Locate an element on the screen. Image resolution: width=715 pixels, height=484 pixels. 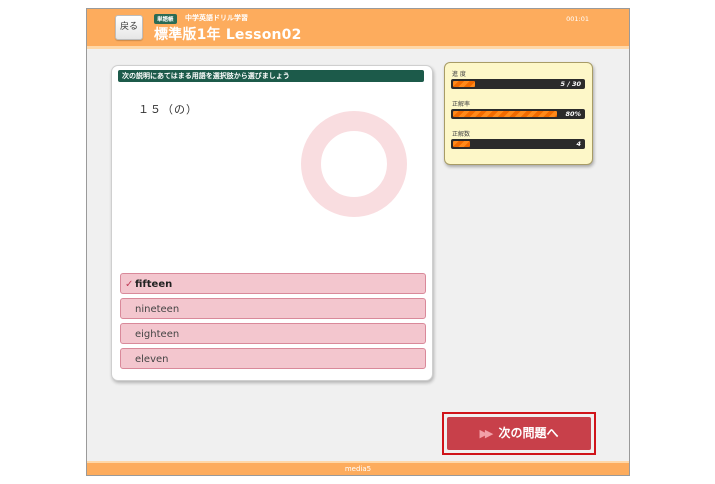
progress-fill is located at coordinates (464, 84).